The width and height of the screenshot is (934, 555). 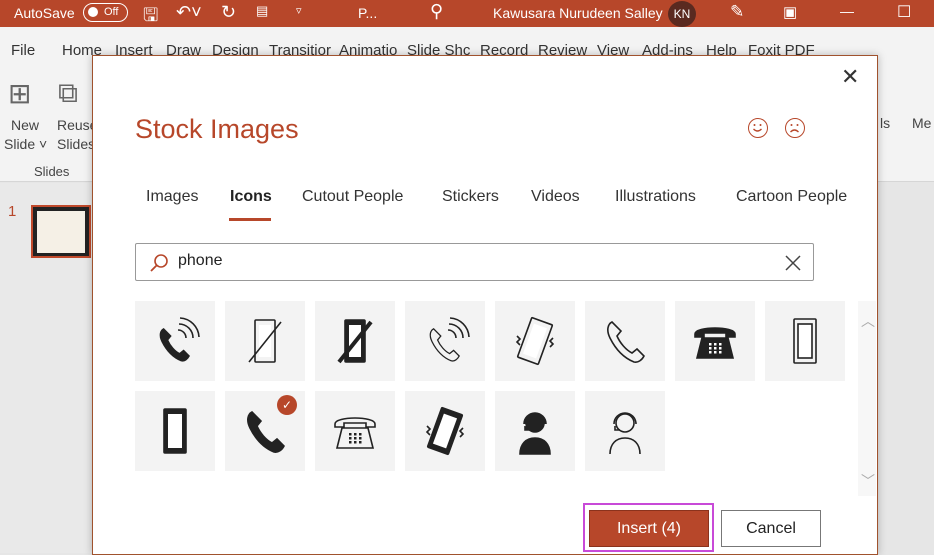 What do you see at coordinates (46, 368) in the screenshot?
I see `slide-pane: 1` at bounding box center [46, 368].